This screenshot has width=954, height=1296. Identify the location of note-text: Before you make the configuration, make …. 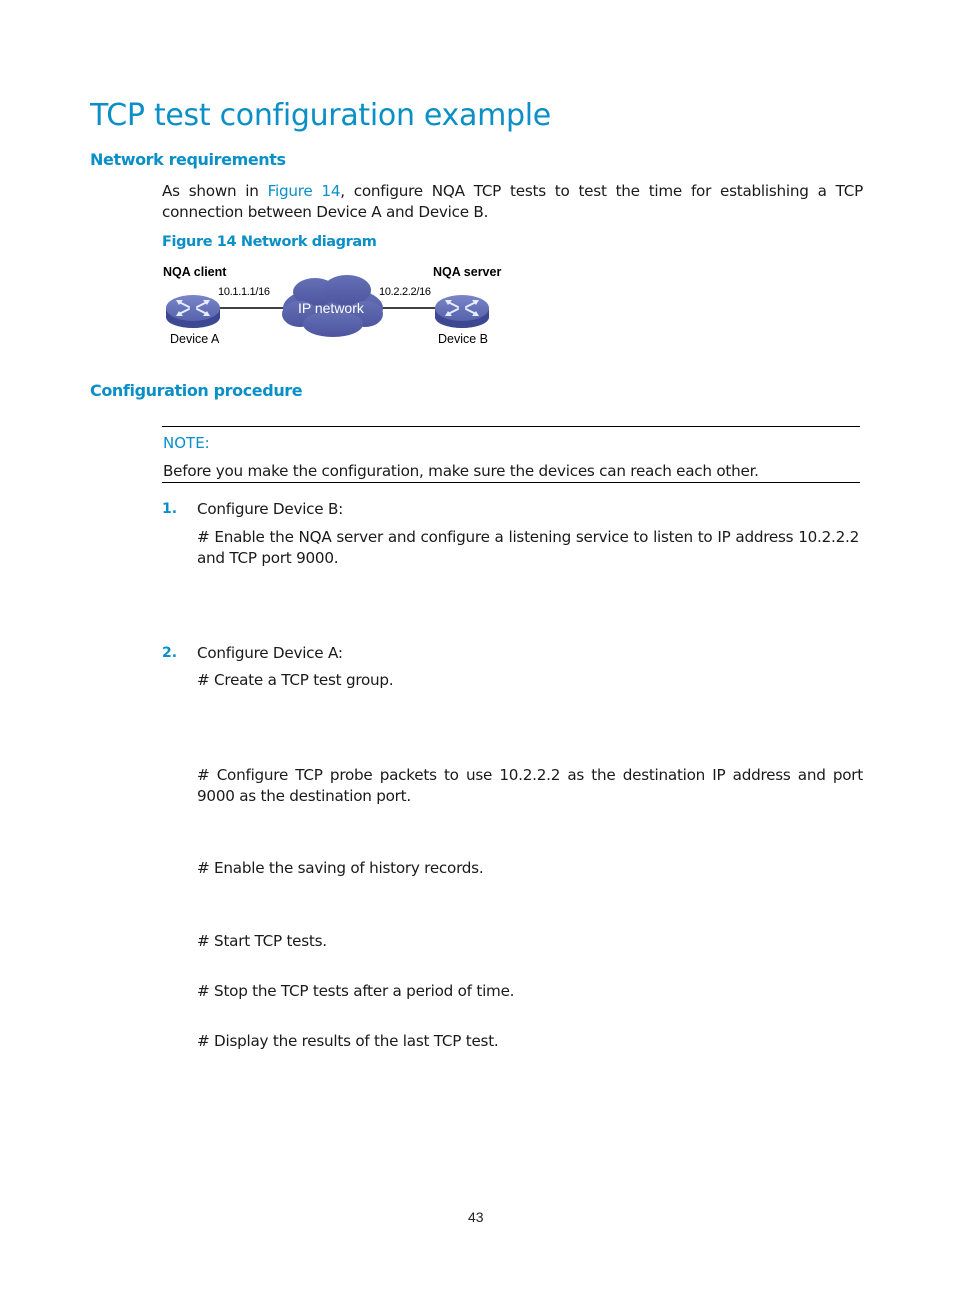
(461, 471).